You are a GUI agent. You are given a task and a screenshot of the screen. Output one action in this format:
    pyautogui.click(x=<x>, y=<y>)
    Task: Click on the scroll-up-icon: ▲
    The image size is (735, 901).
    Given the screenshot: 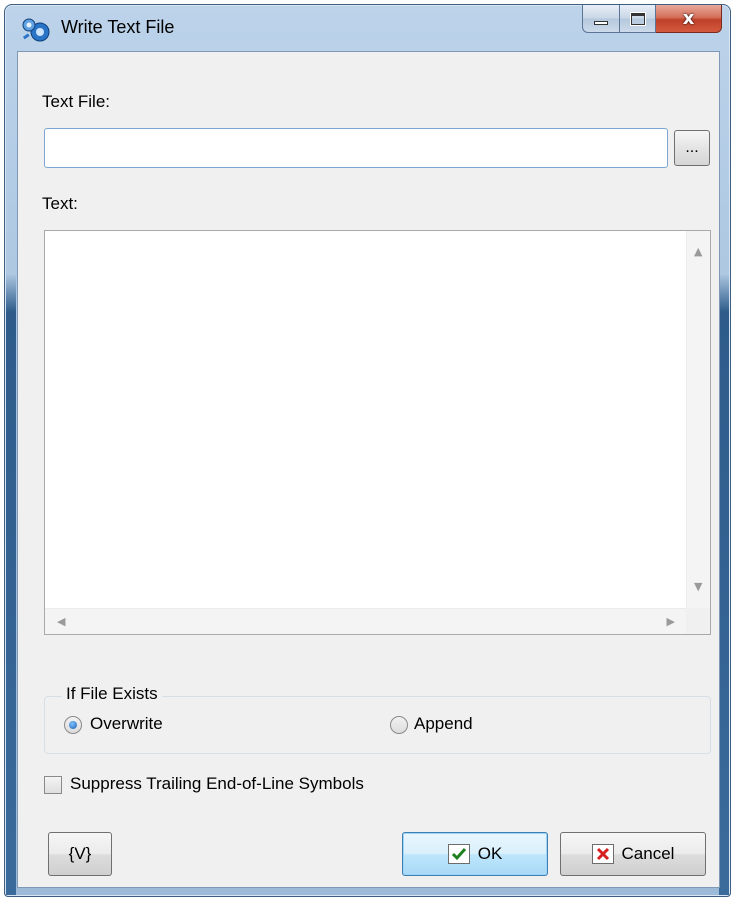 What is the action you would take?
    pyautogui.click(x=698, y=251)
    